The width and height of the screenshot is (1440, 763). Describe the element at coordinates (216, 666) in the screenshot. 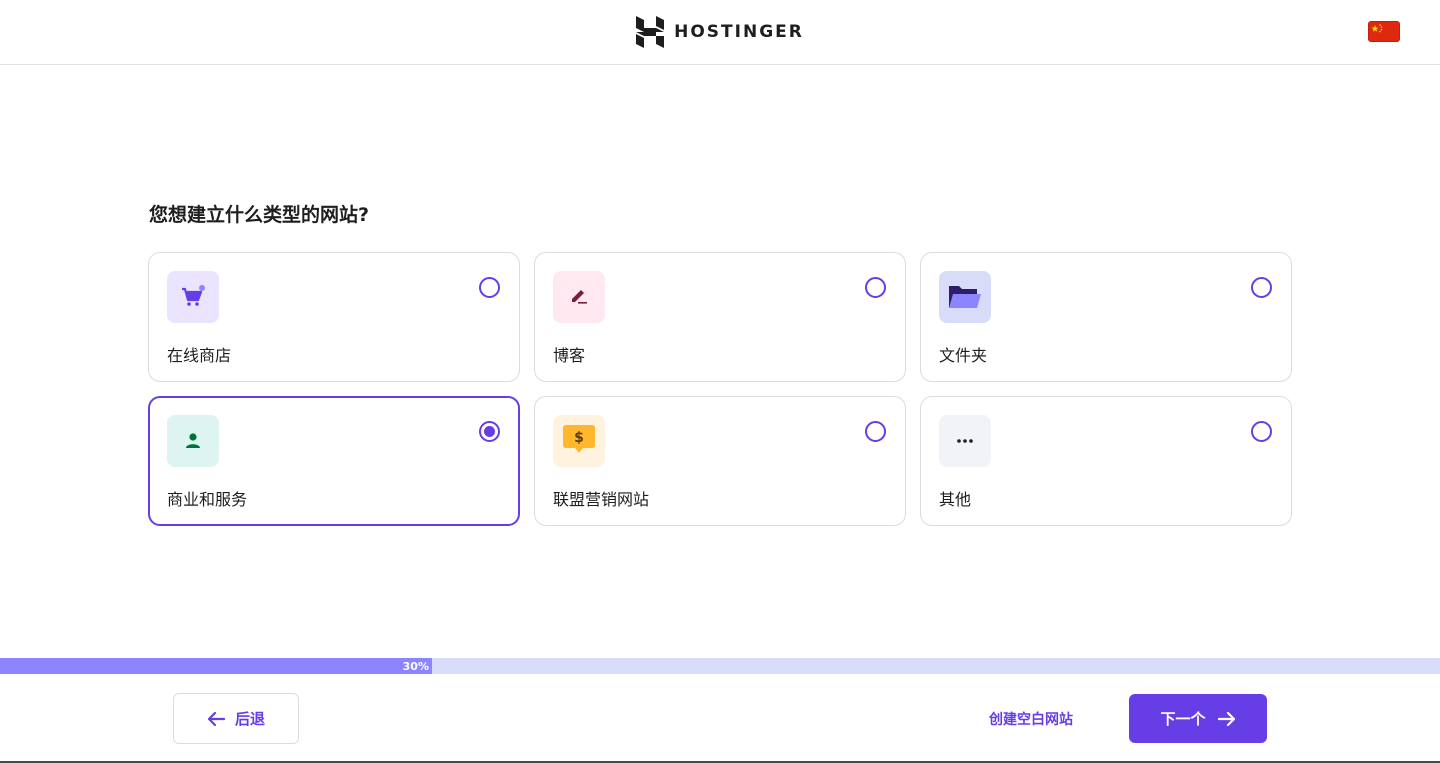

I see `progress-fill: 30%` at that location.